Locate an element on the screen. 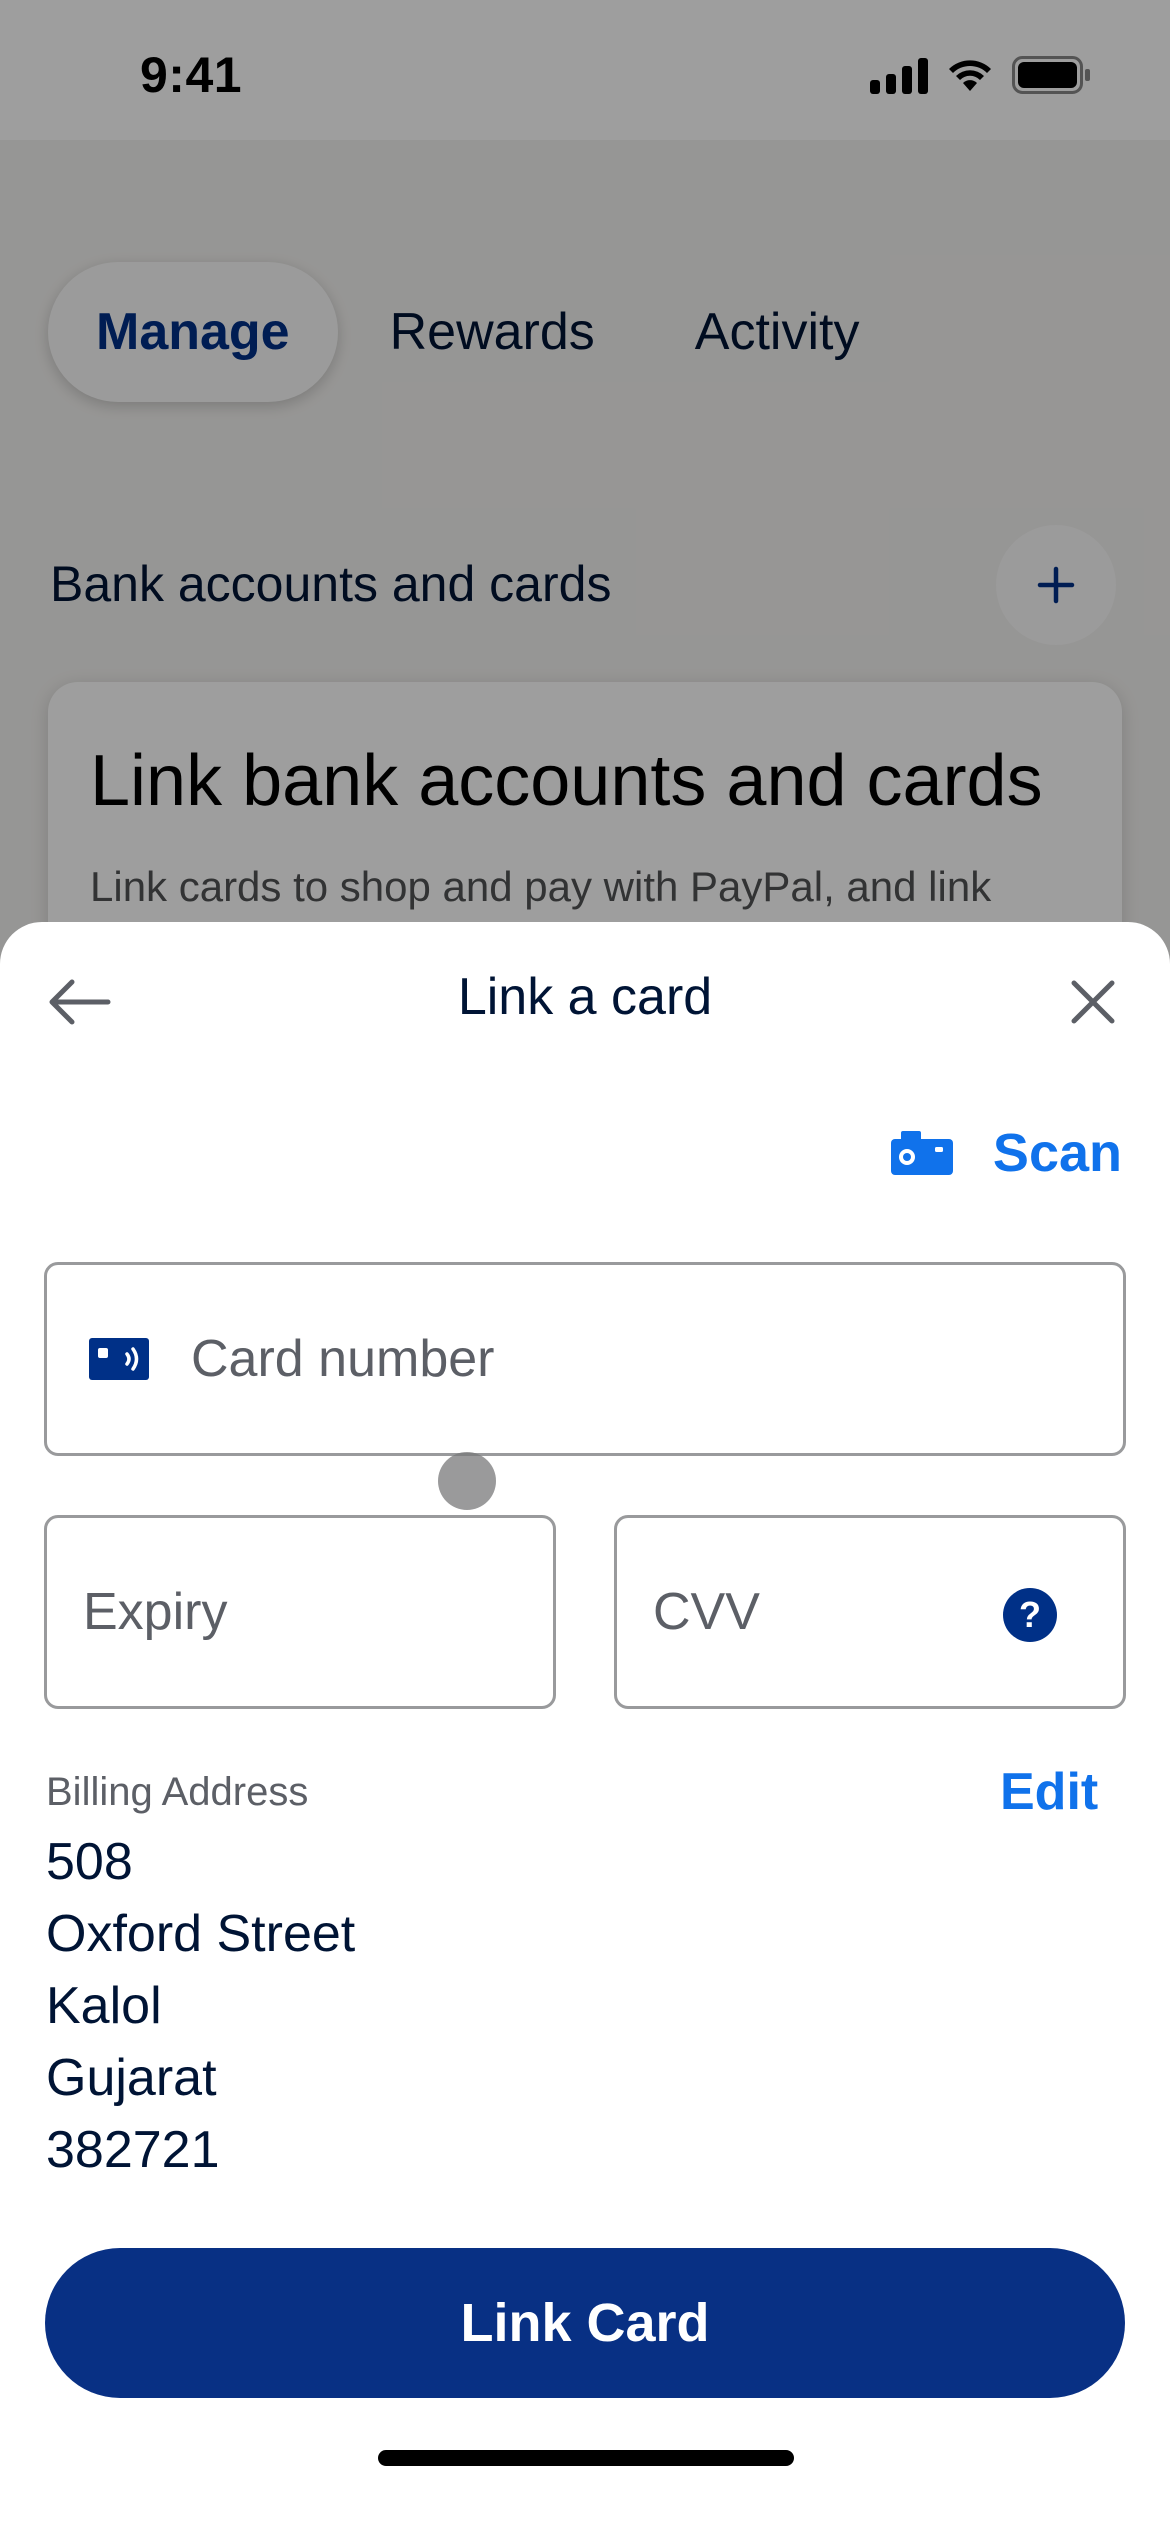  expiry-field is located at coordinates (300, 1612).